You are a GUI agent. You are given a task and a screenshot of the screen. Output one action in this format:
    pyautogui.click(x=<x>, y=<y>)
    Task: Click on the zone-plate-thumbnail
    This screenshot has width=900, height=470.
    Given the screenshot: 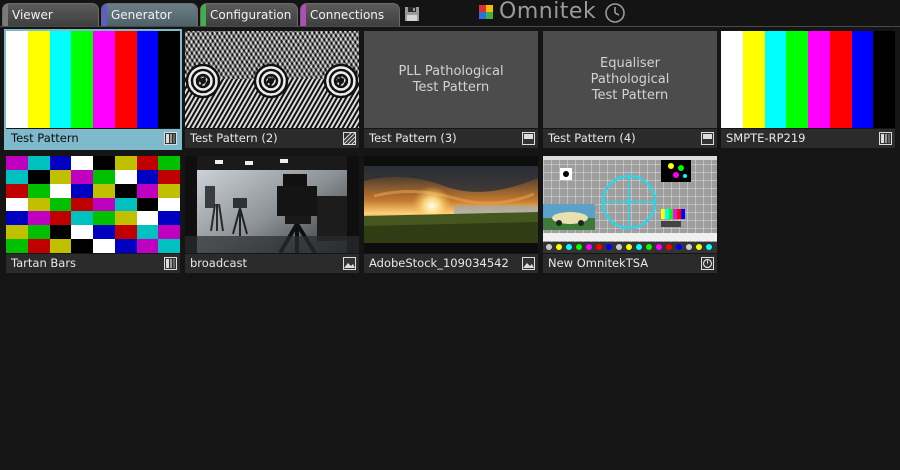 What is the action you would take?
    pyautogui.click(x=272, y=79)
    